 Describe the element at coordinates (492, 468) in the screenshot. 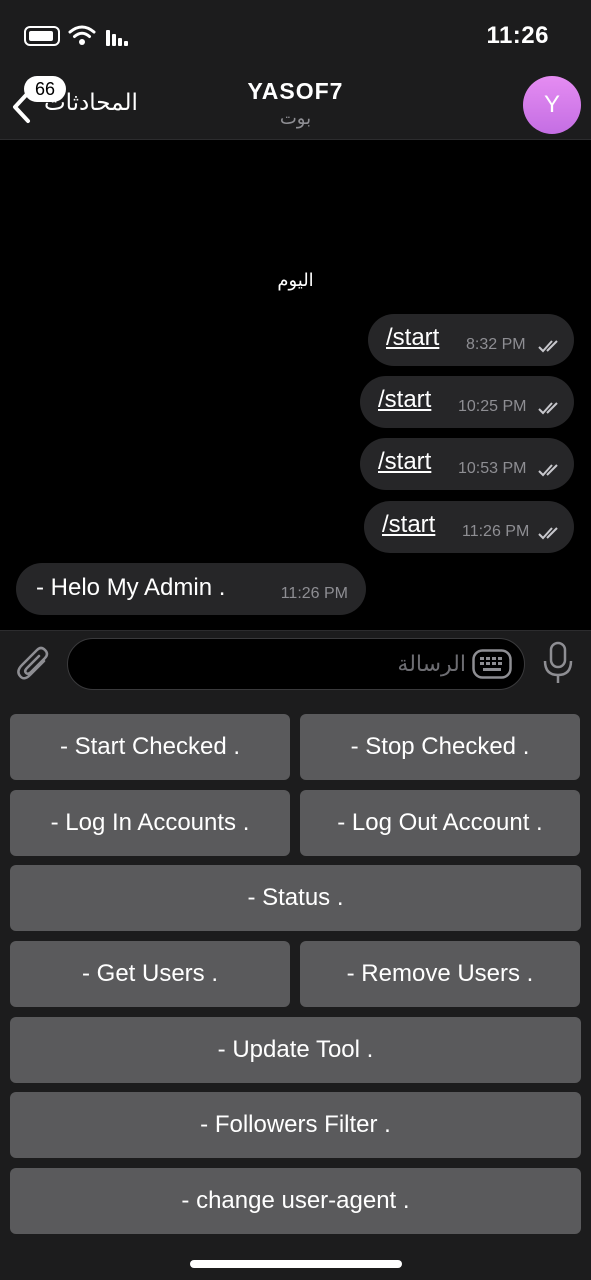

I see `message-time: 10:53 PM` at that location.